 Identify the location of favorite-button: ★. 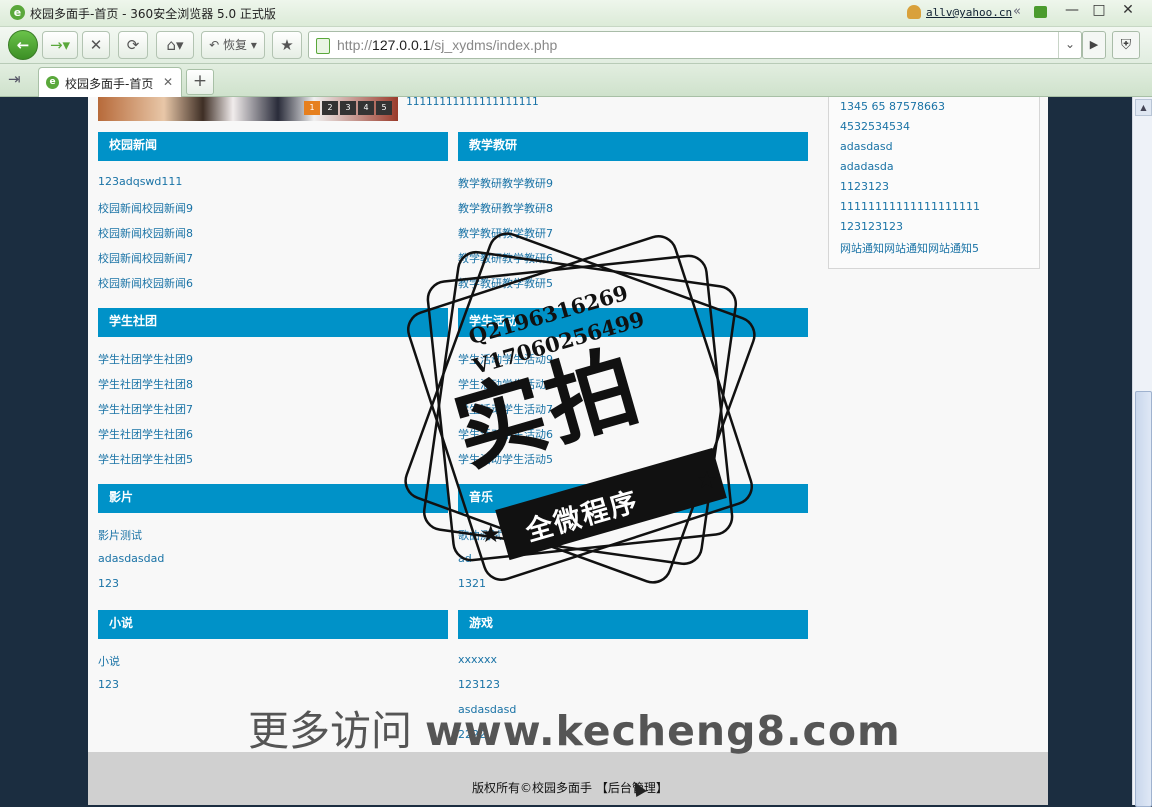
(287, 45).